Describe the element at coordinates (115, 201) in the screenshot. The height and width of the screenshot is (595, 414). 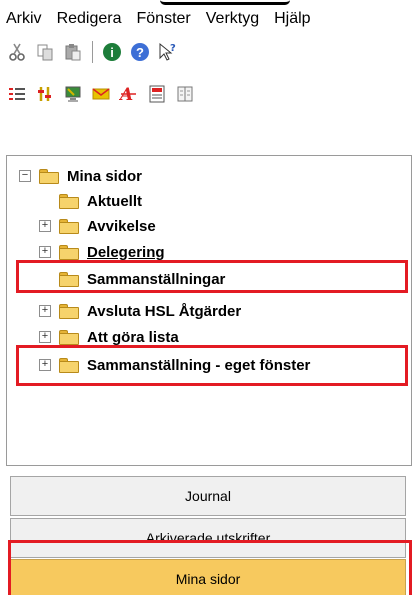
I see `tree-node-label: Aktuellt` at that location.